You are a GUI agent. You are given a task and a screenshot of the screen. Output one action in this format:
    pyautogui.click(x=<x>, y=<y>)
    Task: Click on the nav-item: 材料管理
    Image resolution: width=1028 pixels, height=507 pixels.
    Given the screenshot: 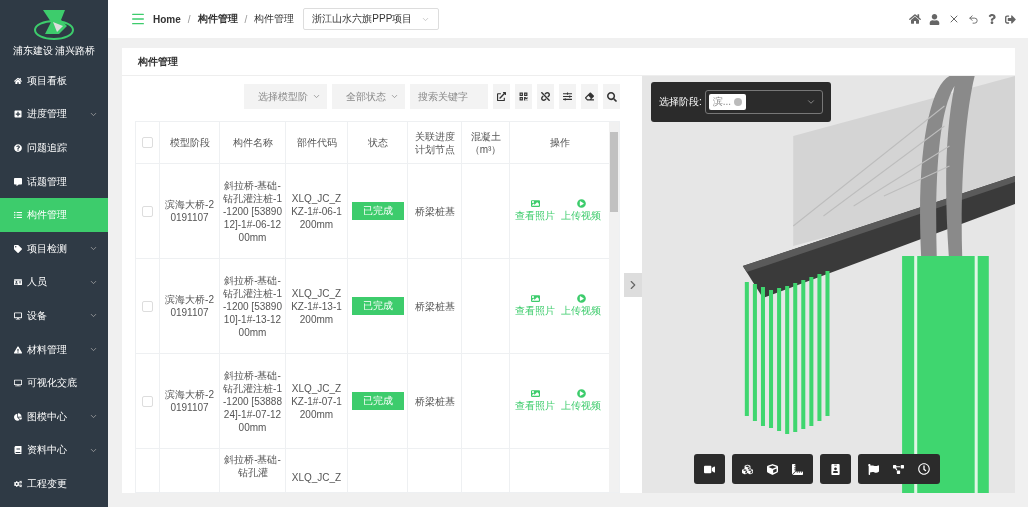 What is the action you would take?
    pyautogui.click(x=54, y=349)
    